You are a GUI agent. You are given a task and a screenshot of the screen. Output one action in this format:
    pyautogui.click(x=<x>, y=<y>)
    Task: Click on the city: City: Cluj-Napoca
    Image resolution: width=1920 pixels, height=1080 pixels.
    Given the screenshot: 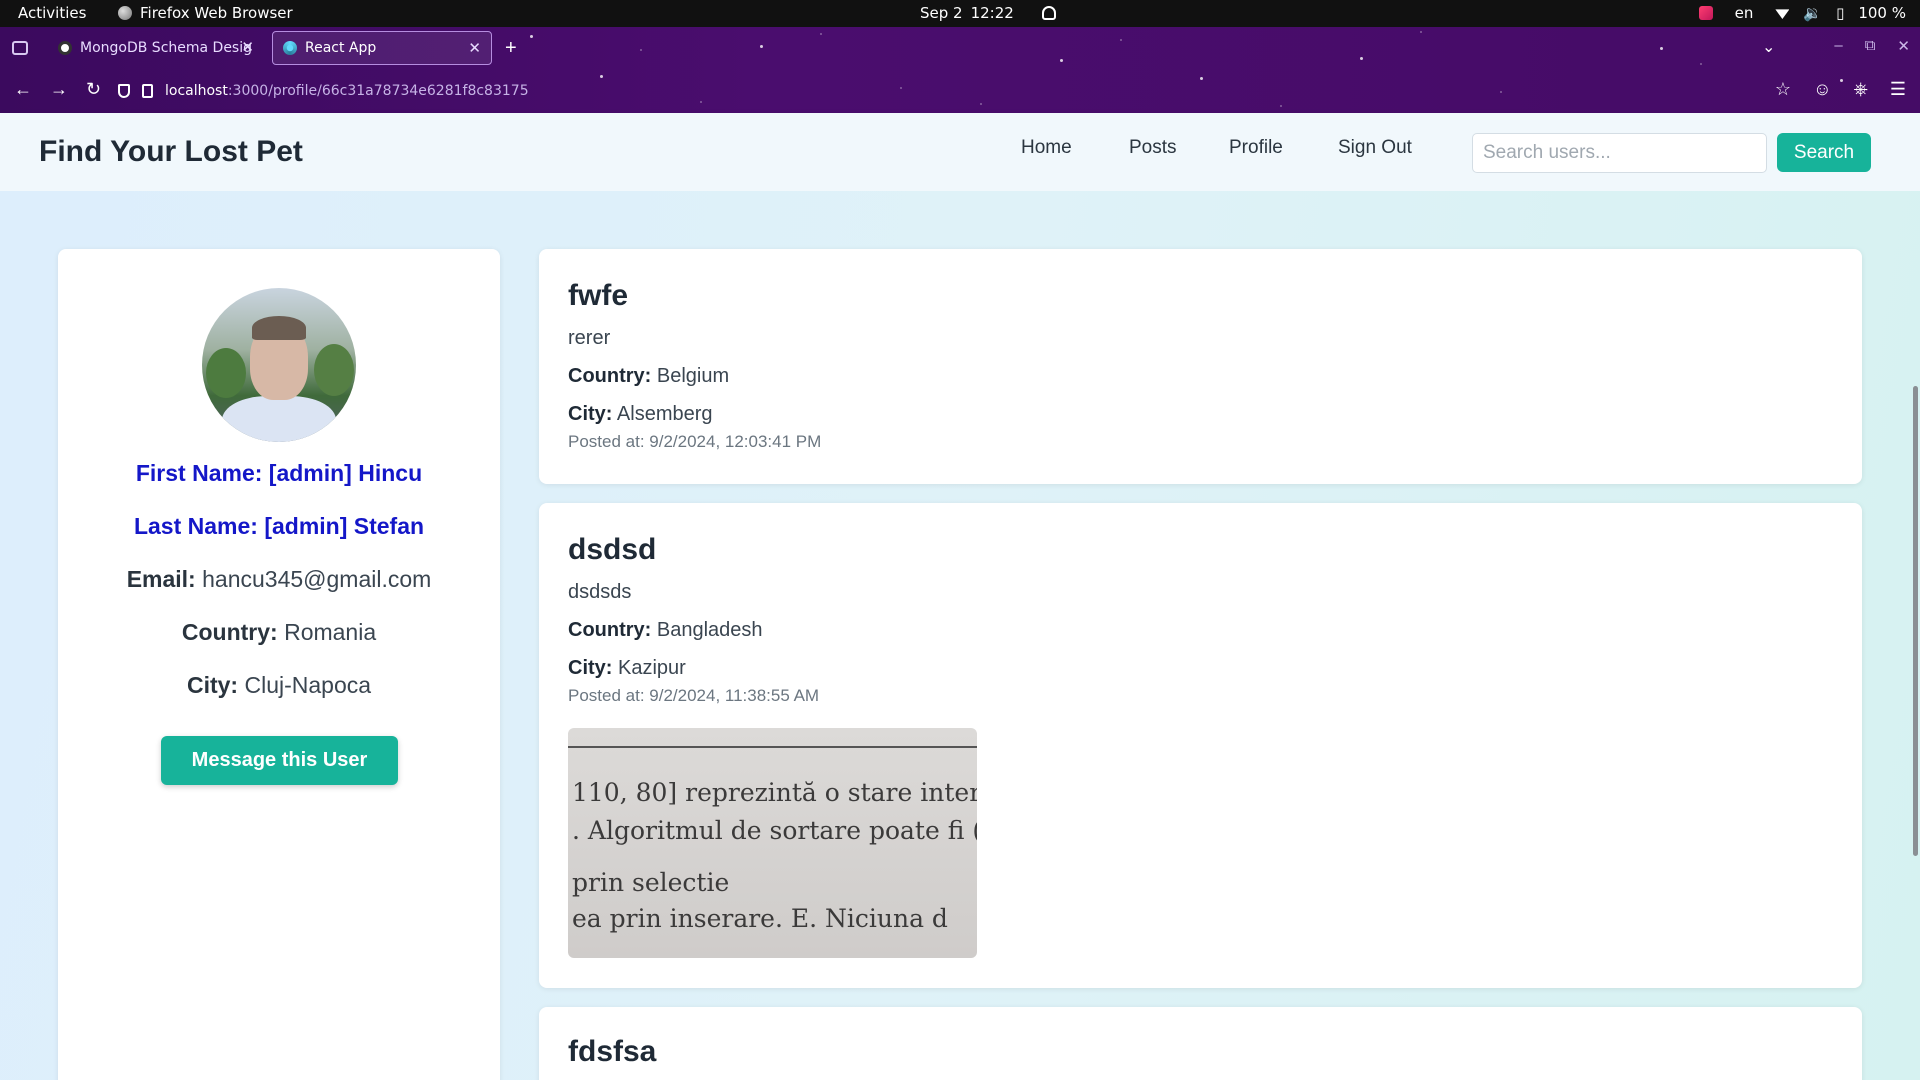 What is the action you would take?
    pyautogui.click(x=279, y=685)
    